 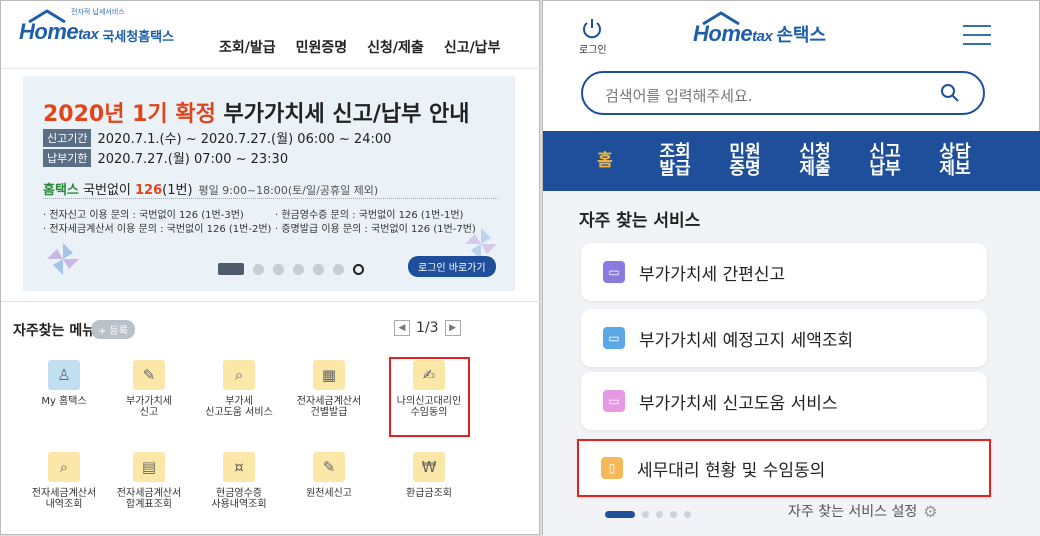 I want to click on search-icon, so click(x=950, y=93).